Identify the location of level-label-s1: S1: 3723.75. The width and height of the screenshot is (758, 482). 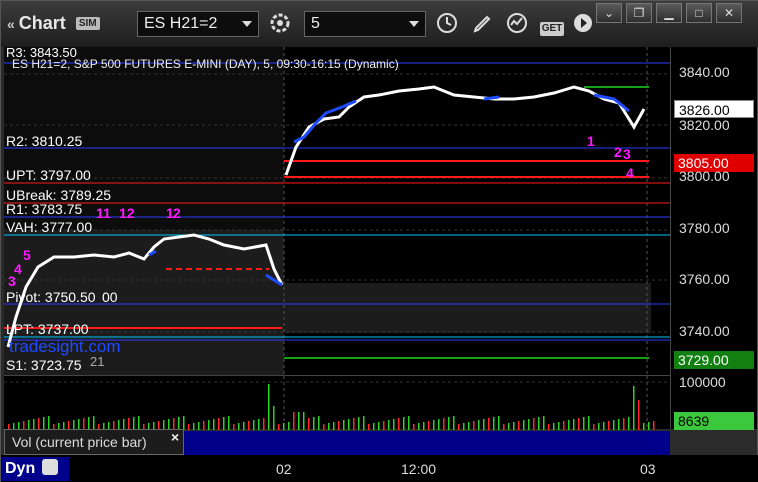
(44, 365).